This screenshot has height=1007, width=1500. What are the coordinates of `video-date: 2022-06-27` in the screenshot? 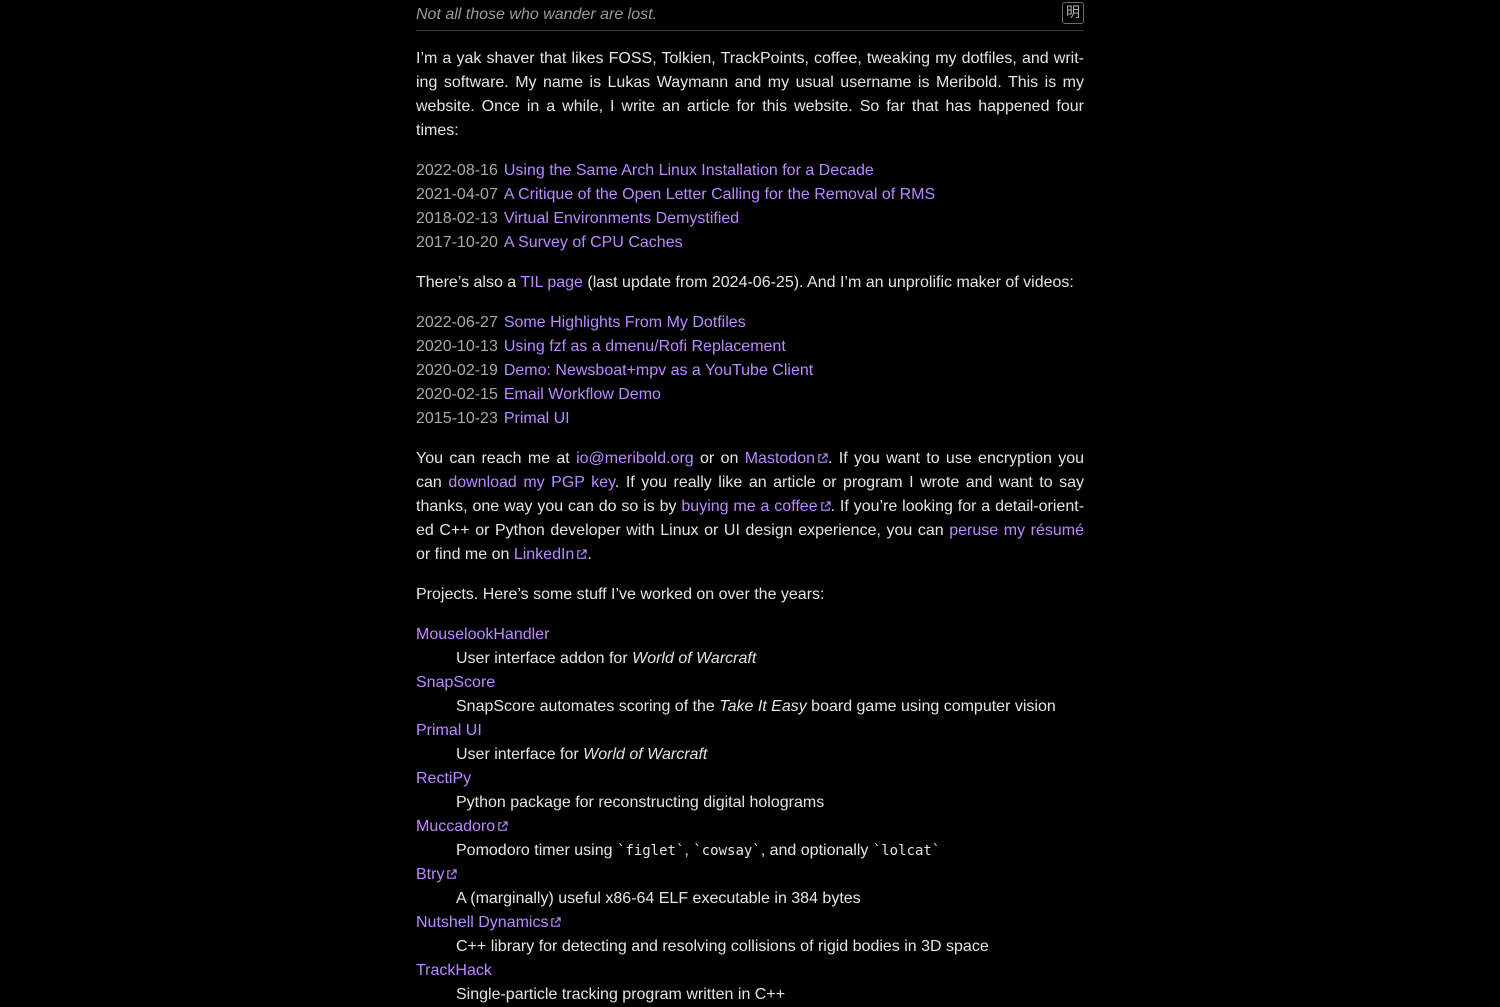 It's located at (457, 322).